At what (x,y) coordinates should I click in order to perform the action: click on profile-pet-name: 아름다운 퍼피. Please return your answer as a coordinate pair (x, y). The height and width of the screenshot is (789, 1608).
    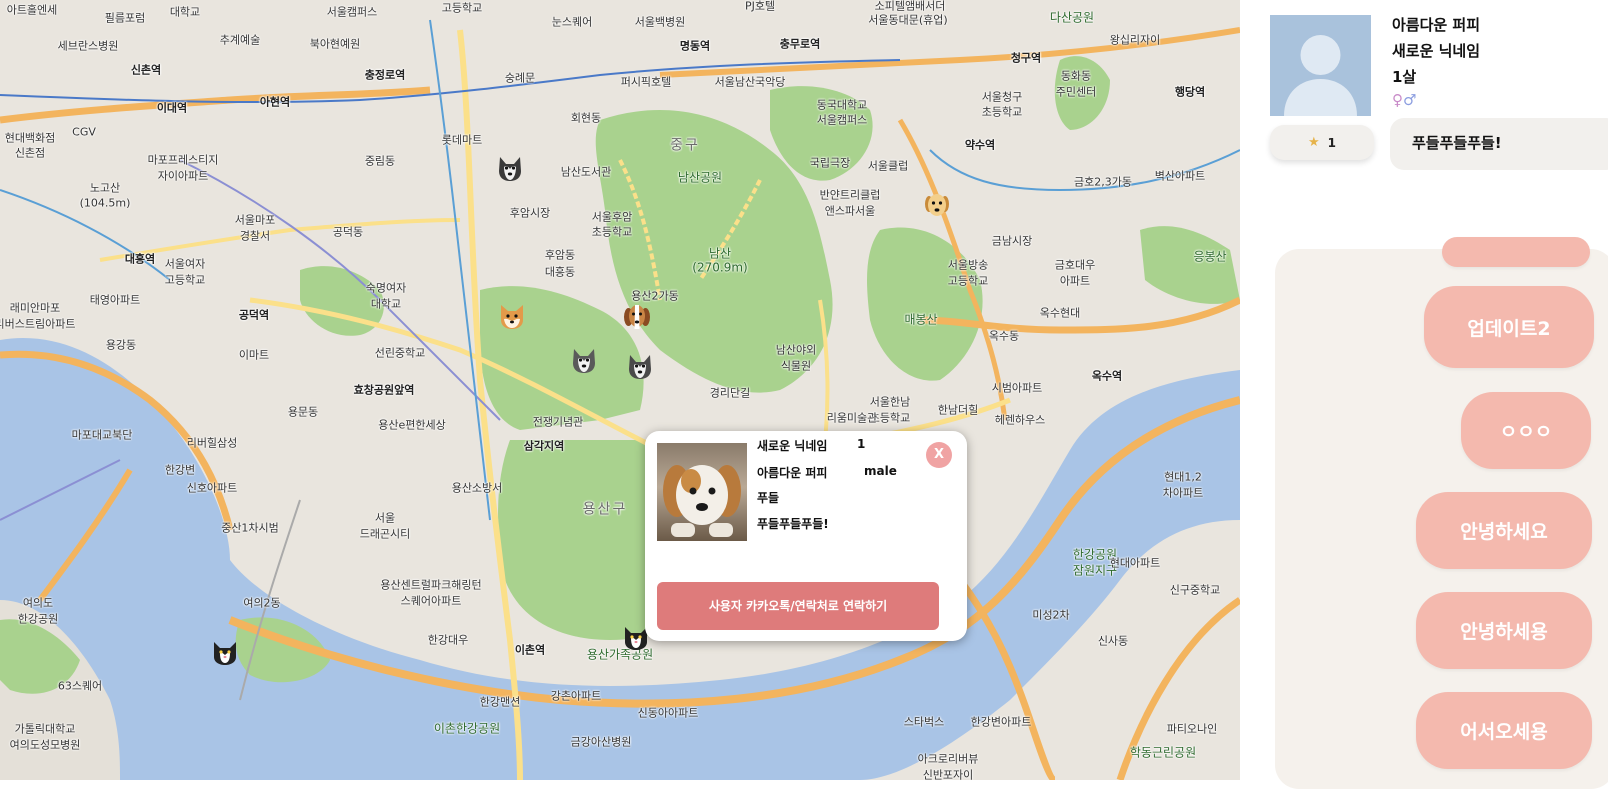
    Looking at the image, I should click on (1436, 25).